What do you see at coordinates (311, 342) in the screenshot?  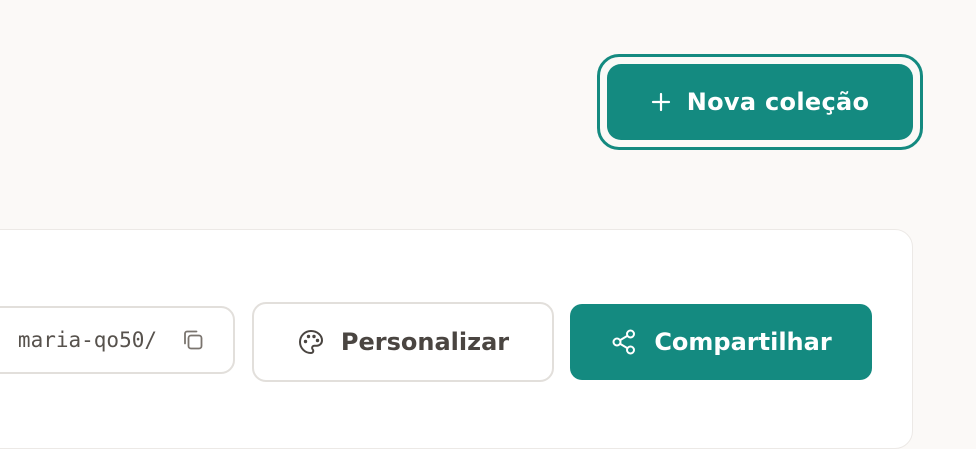 I see `palette-icon` at bounding box center [311, 342].